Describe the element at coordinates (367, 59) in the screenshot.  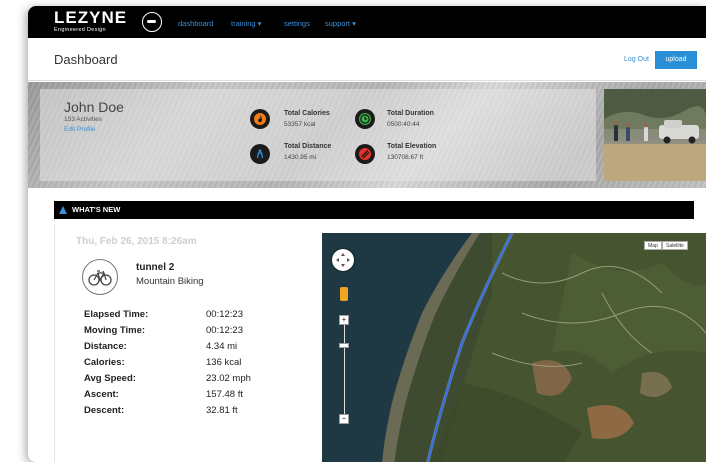
I see `page-header: Dashboard Log Out upload` at that location.